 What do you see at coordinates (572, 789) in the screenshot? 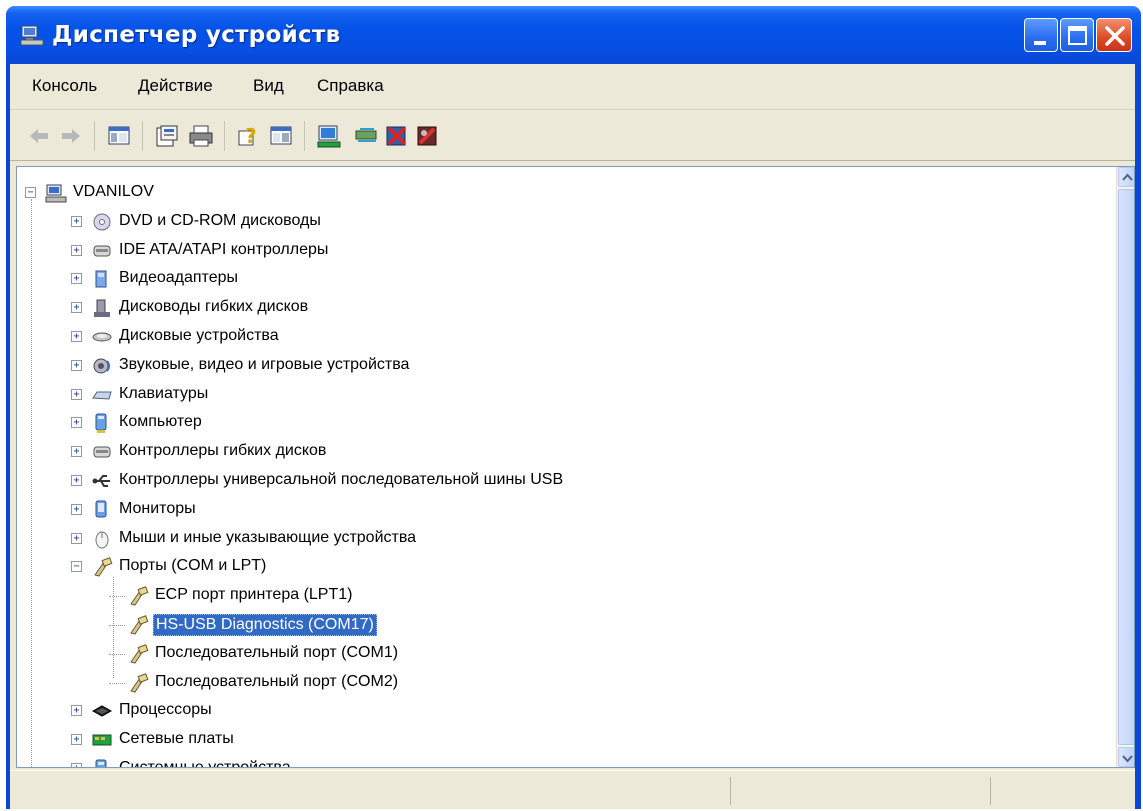
I see `status-bar` at bounding box center [572, 789].